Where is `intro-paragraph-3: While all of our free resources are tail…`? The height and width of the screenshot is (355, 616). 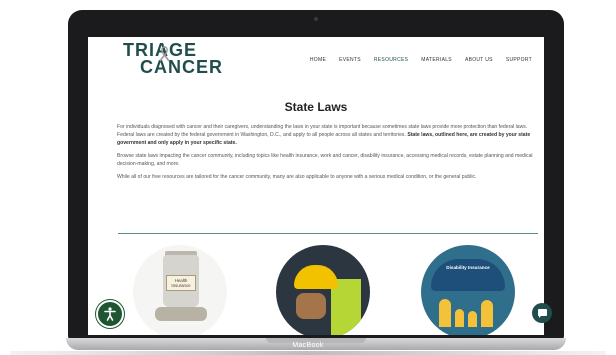
intro-paragraph-3: While all of our free resources are tail… is located at coordinates (297, 177).